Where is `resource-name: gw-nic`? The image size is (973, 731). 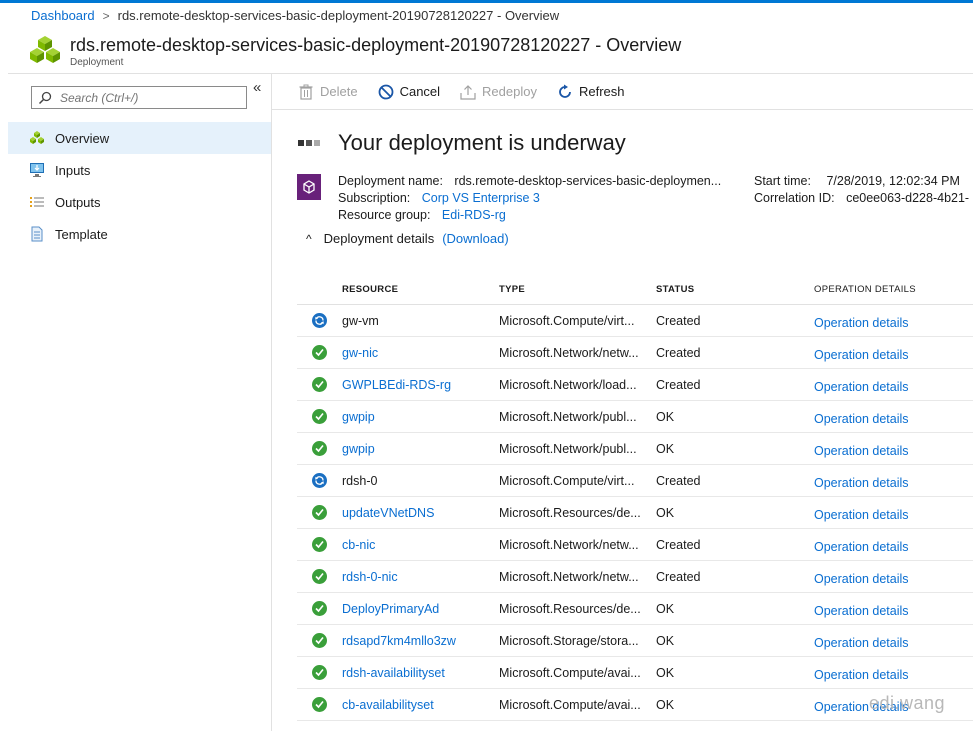 resource-name: gw-nic is located at coordinates (420, 353).